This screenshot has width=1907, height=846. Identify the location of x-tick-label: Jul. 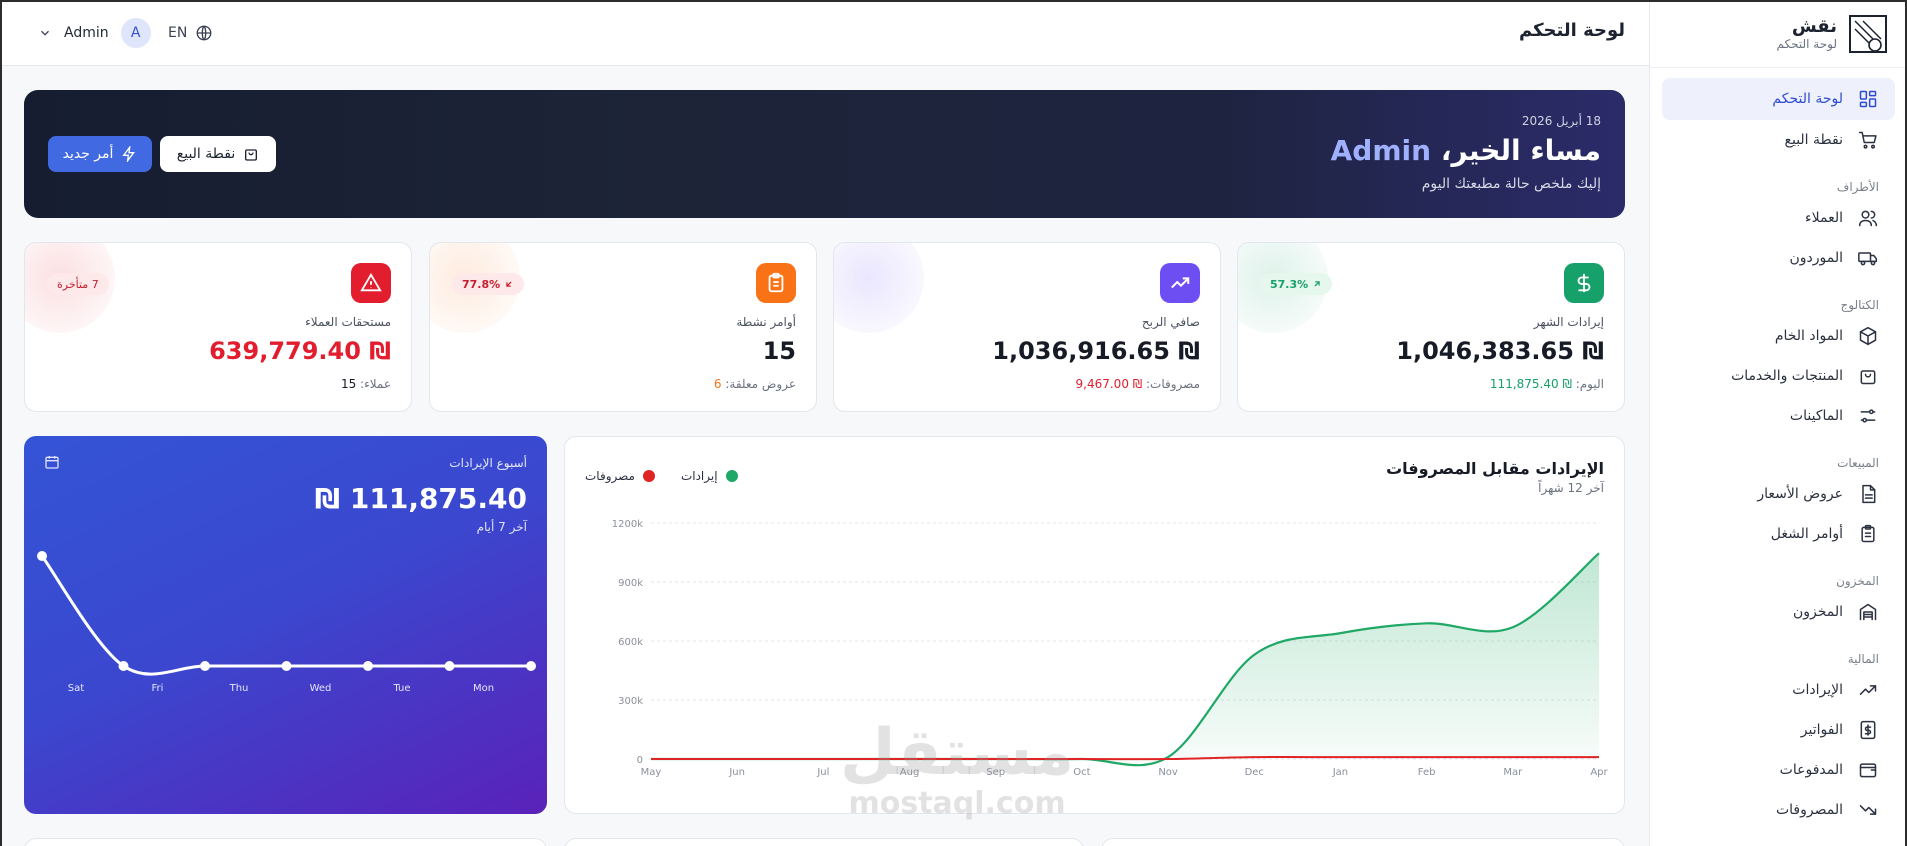
(822, 772).